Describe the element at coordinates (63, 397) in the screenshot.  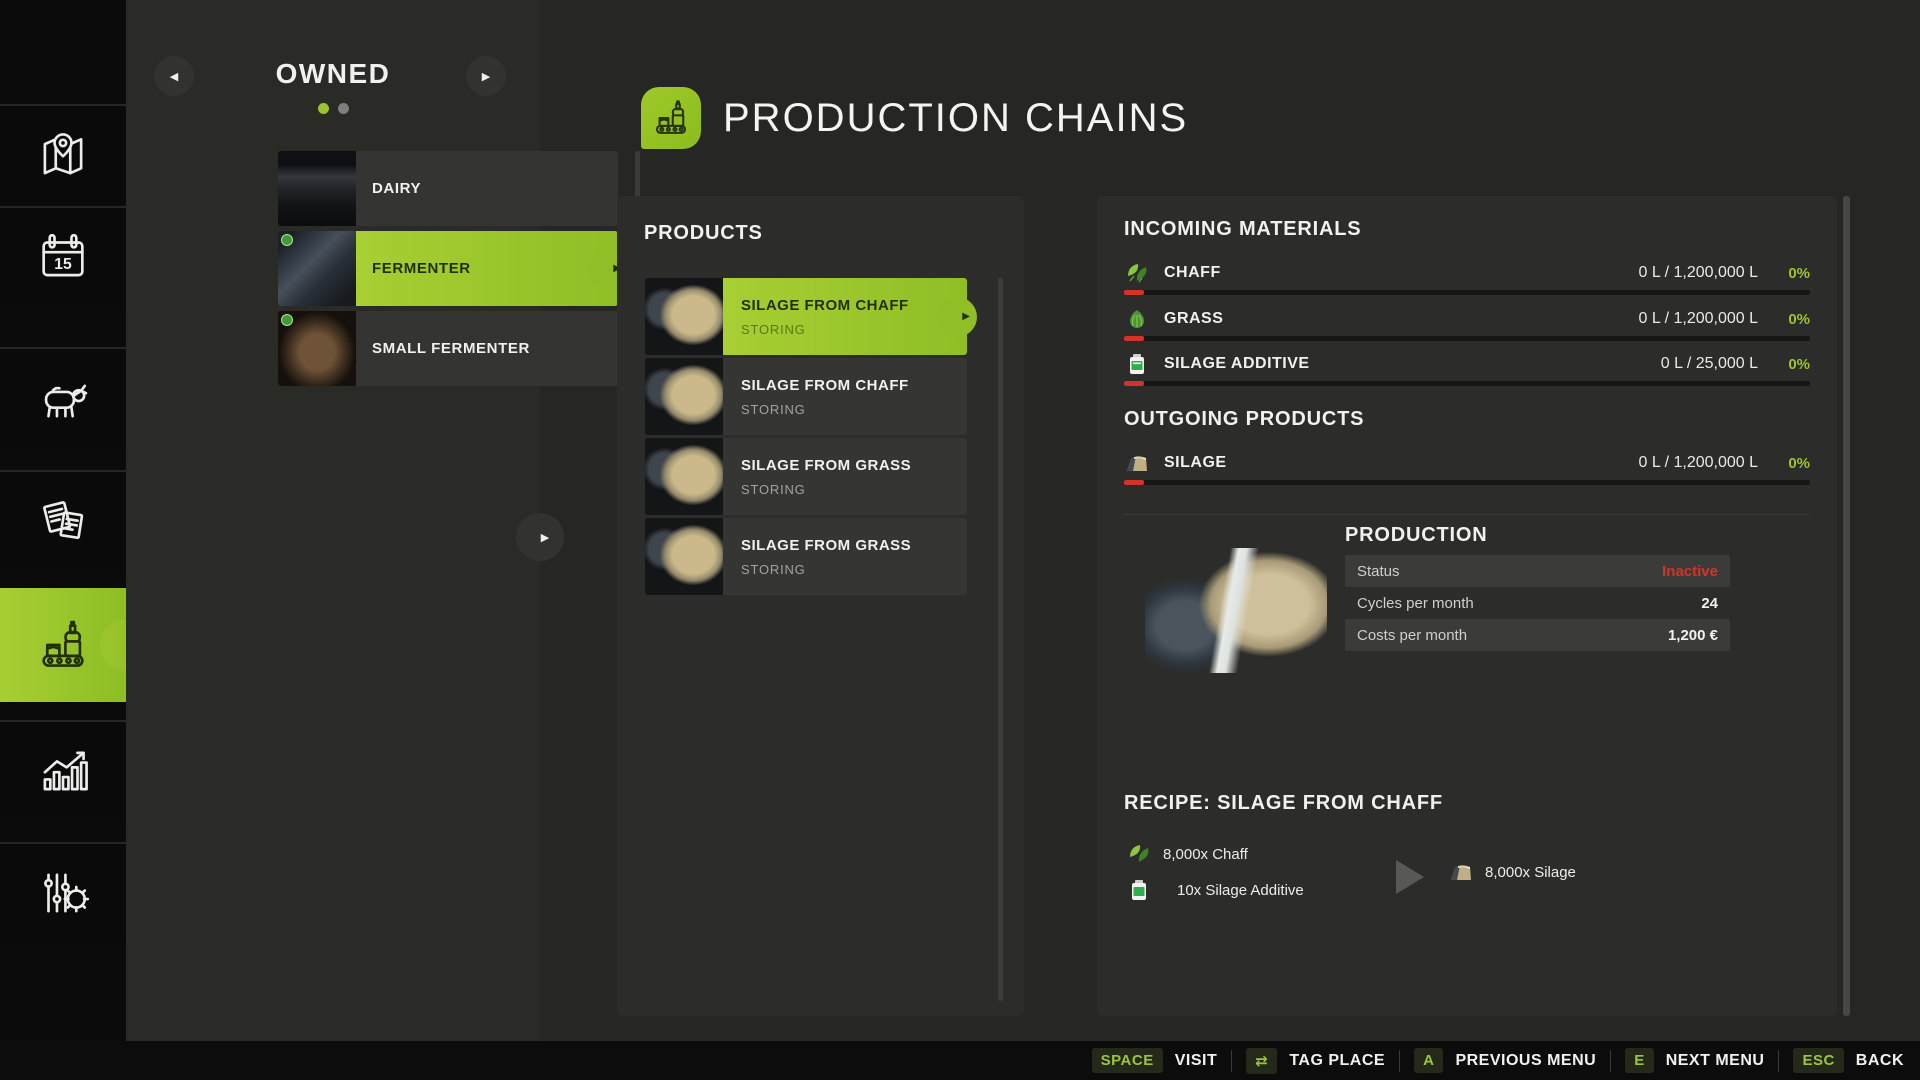
I see `sidebar-item-animals` at that location.